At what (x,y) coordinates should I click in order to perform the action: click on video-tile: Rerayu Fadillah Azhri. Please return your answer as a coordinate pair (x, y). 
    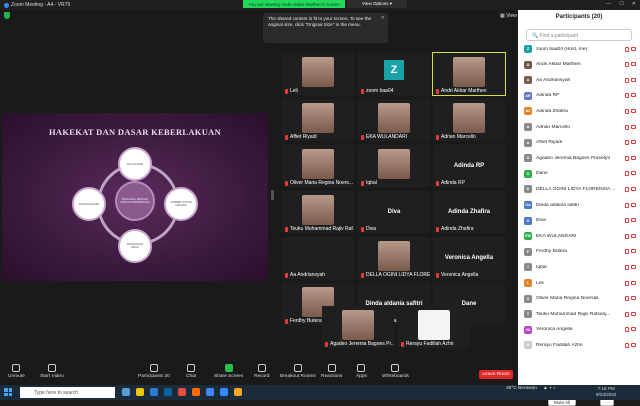
    Looking at the image, I should click on (434, 327).